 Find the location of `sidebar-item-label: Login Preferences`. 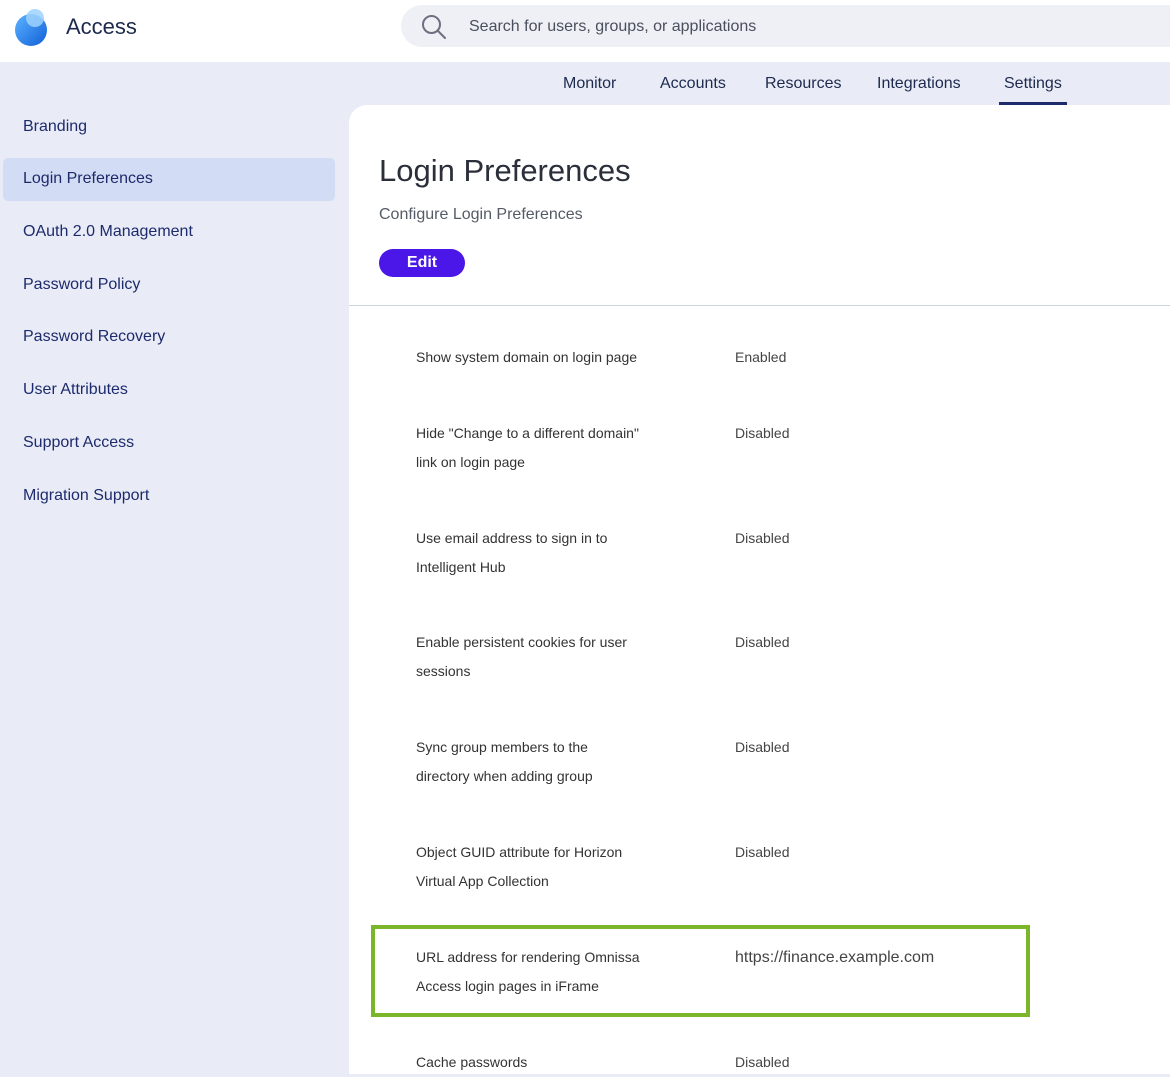

sidebar-item-label: Login Preferences is located at coordinates (88, 178).